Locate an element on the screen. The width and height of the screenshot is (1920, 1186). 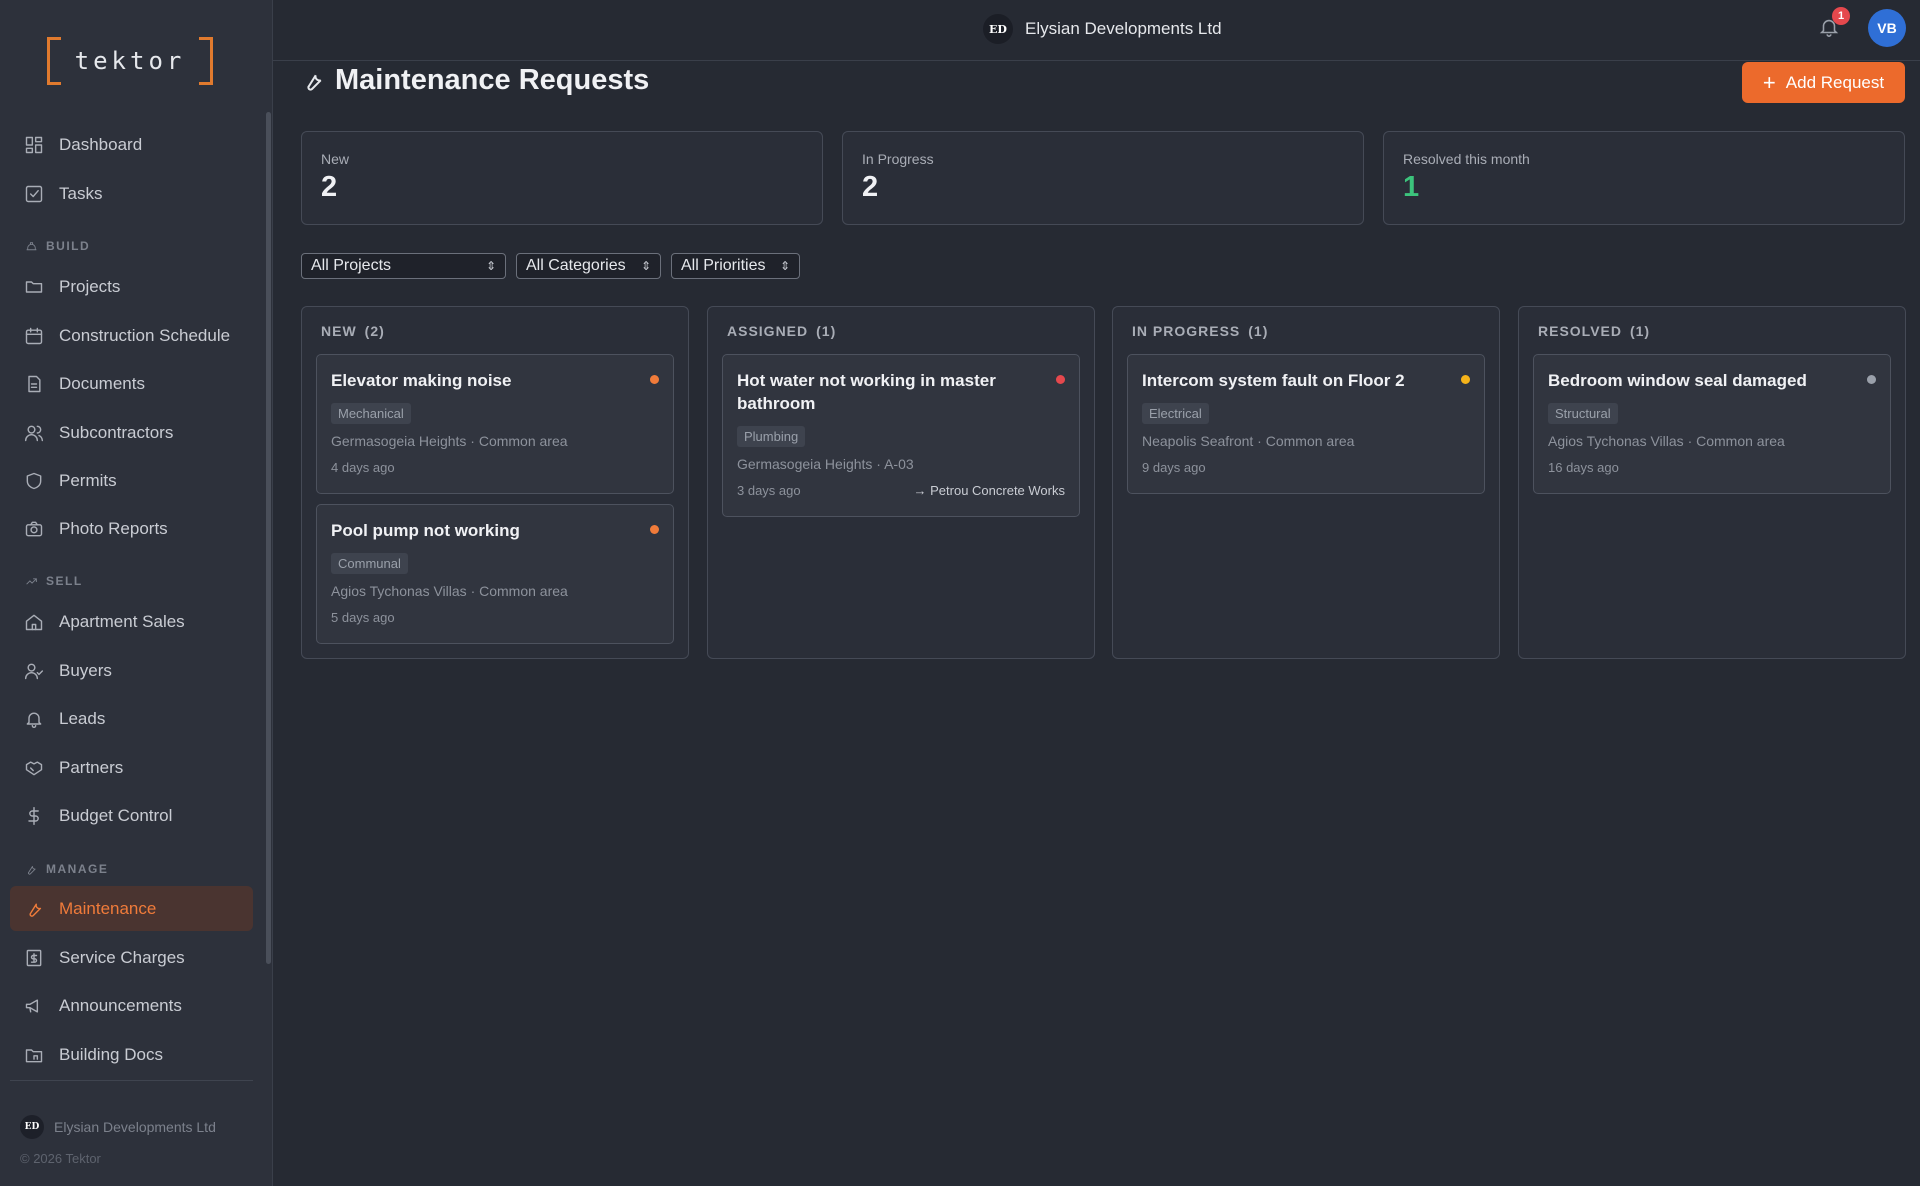
receipt-icon is located at coordinates (34, 958).